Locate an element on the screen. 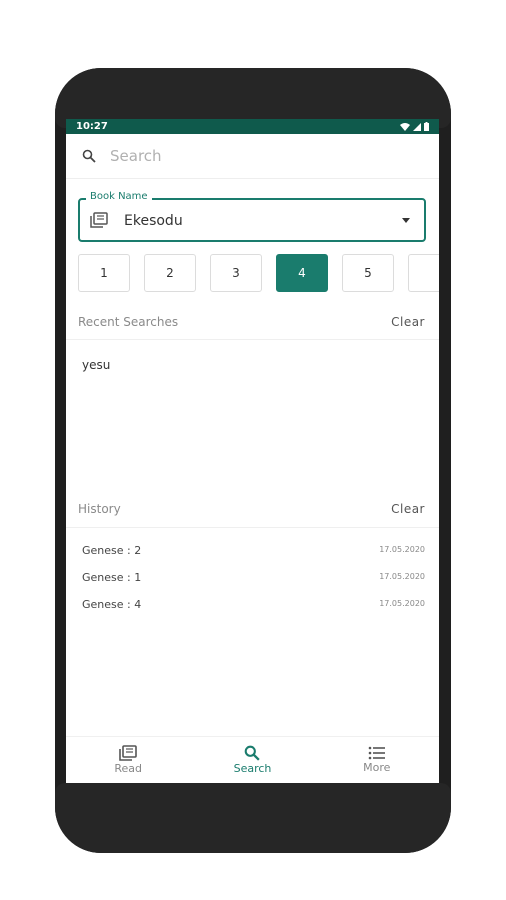  menu-icon is located at coordinates (376, 753).